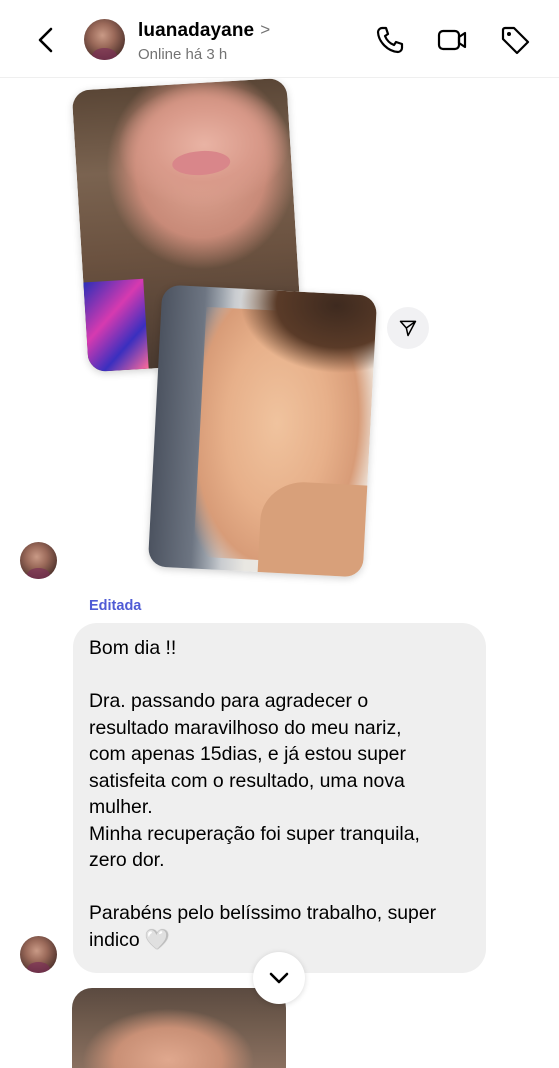 Image resolution: width=559 pixels, height=1068 pixels. Describe the element at coordinates (265, 29) in the screenshot. I see `chevron-right-icon: >` at that location.